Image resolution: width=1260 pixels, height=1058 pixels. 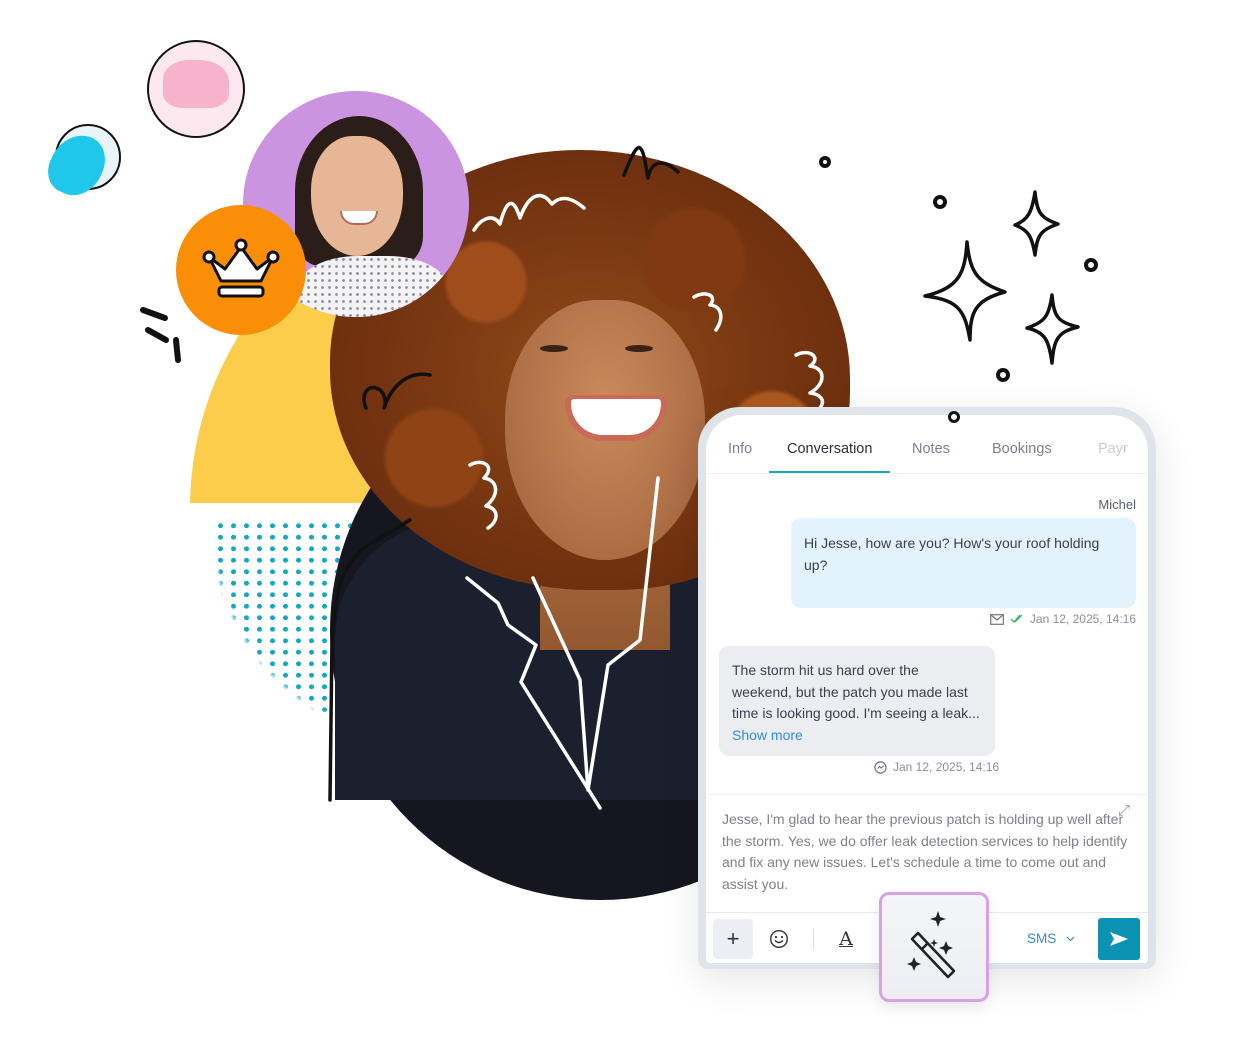 I want to click on emoji-button, so click(x=779, y=939).